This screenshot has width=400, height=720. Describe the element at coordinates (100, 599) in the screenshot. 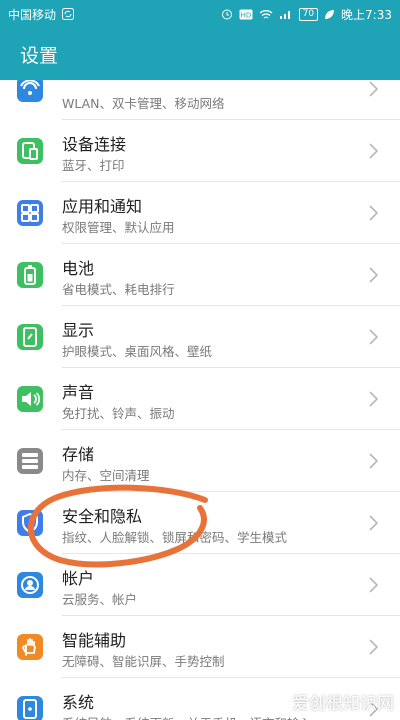

I see `settings-item-subtitle: 云服务、帐户` at that location.